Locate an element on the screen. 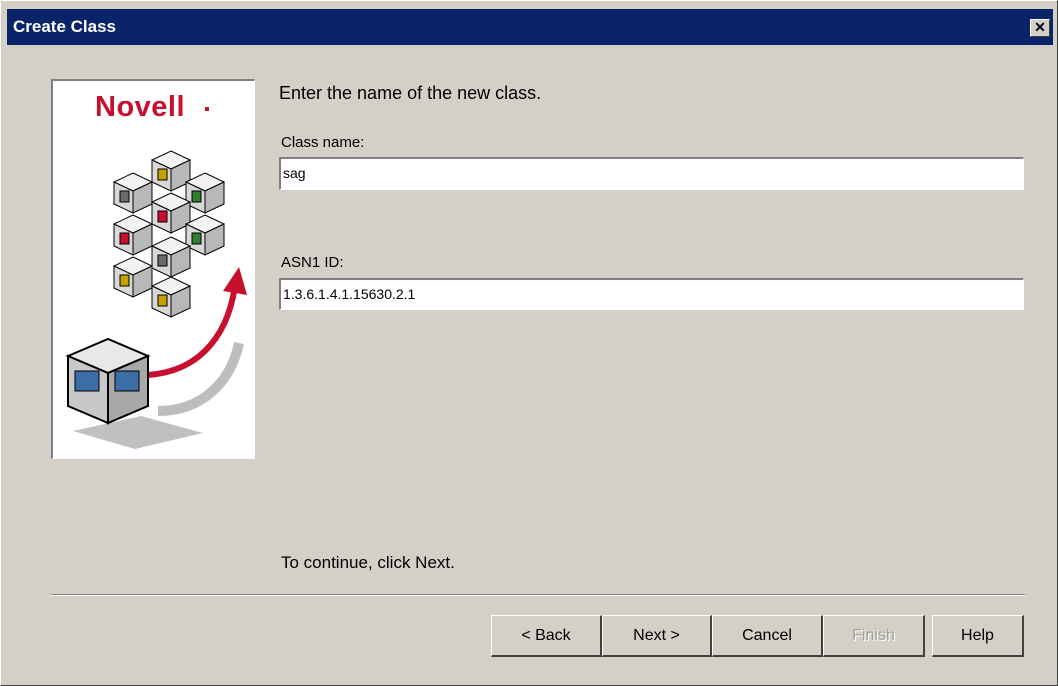 This screenshot has width=1058, height=686. finish-button: Finish is located at coordinates (874, 636).